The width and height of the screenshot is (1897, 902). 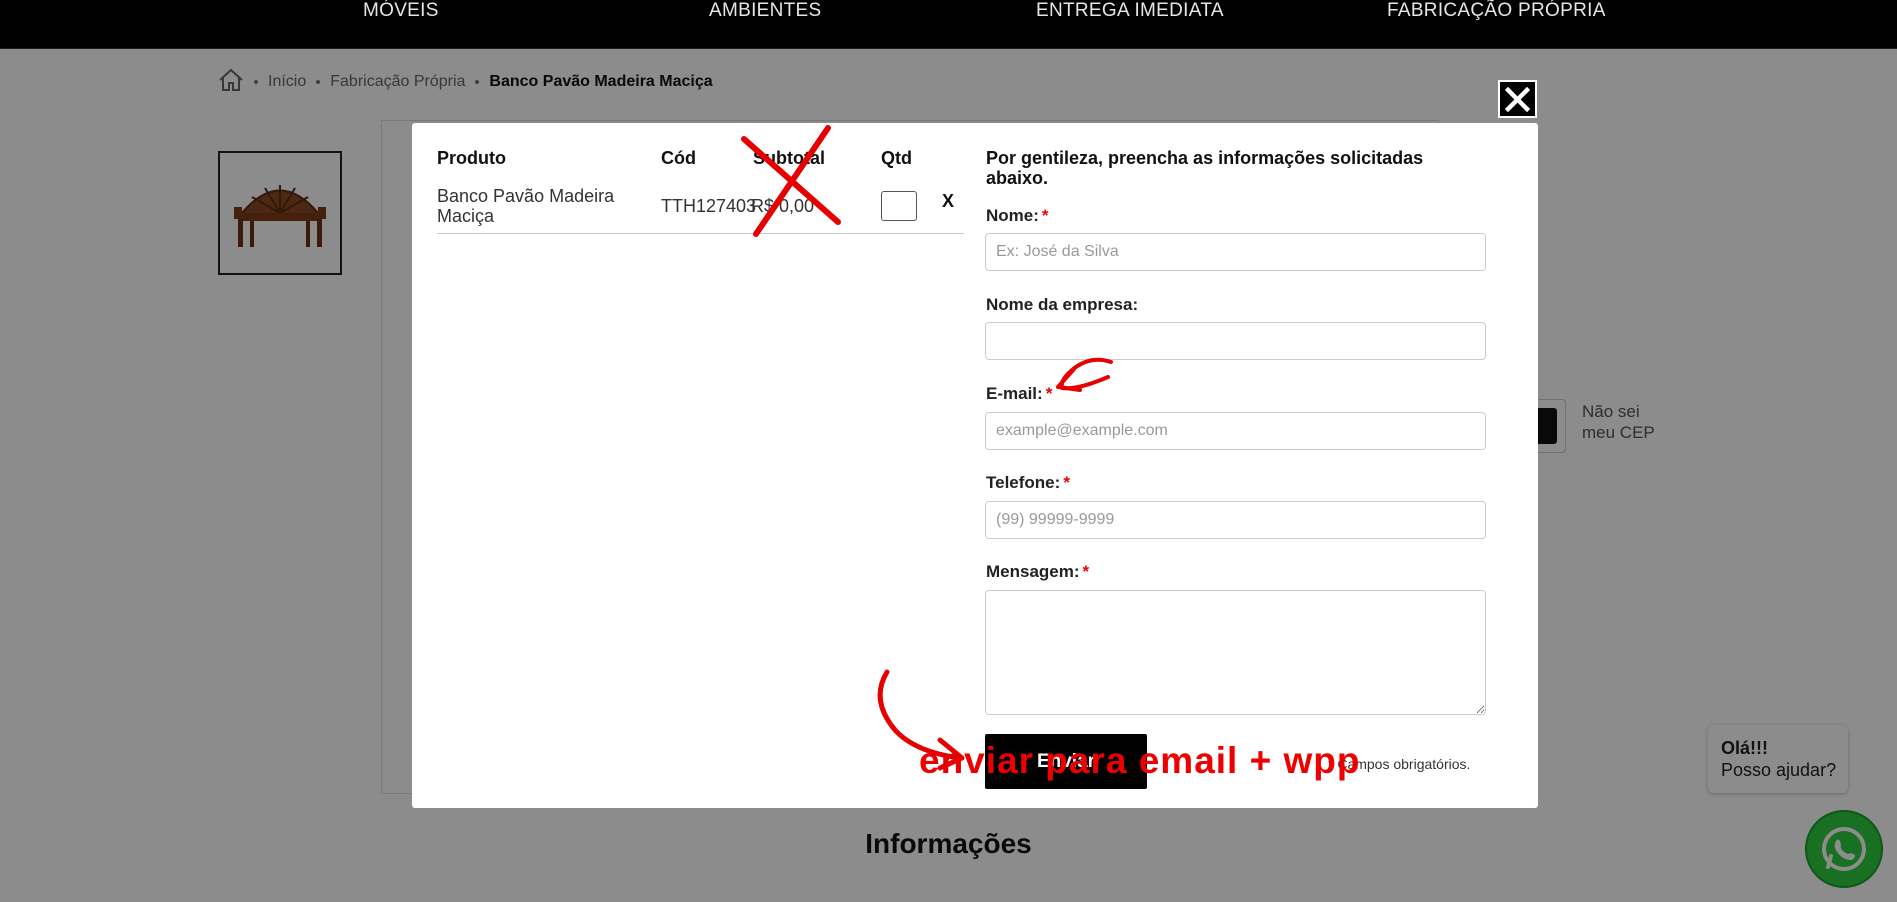 What do you see at coordinates (709, 206) in the screenshot?
I see `cell-cod: TTH127403` at bounding box center [709, 206].